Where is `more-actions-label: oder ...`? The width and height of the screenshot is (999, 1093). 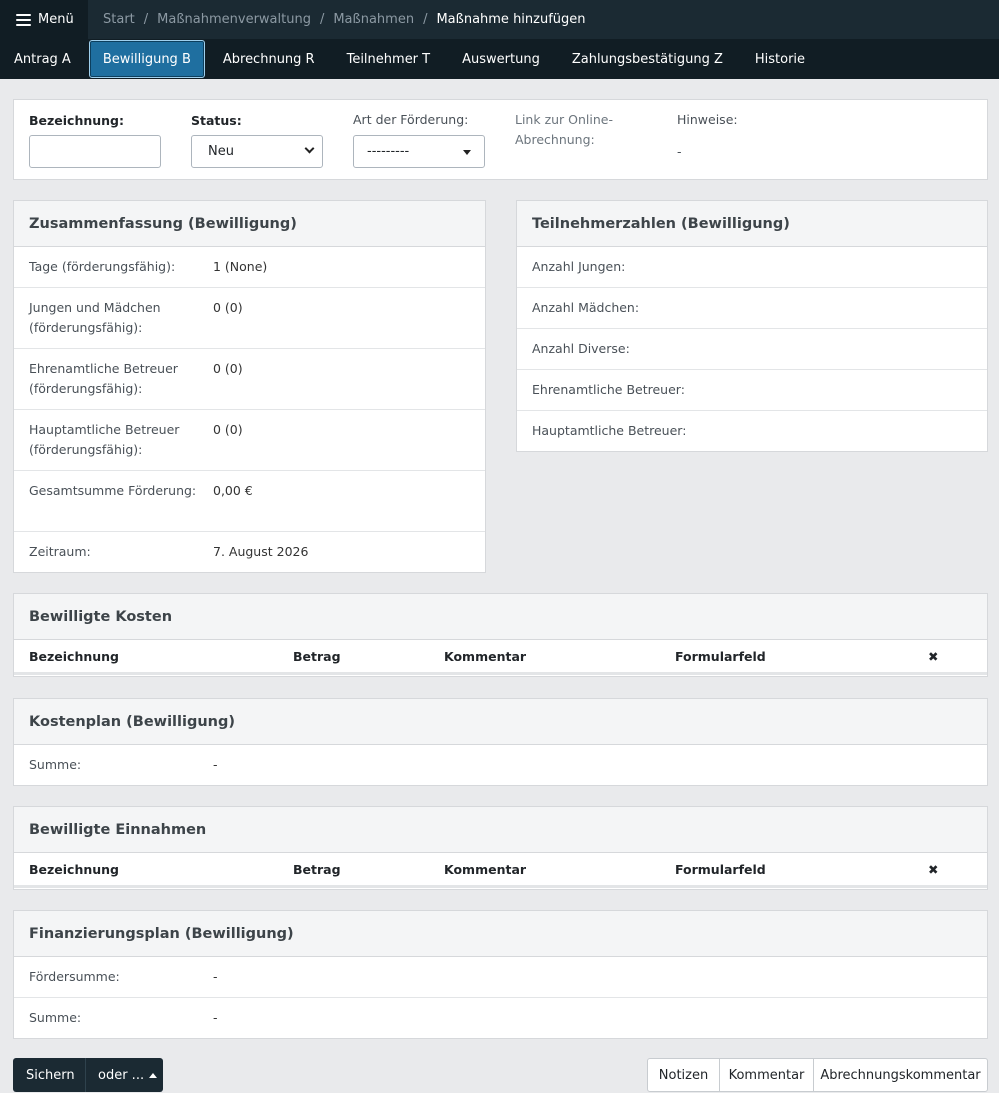 more-actions-label: oder ... is located at coordinates (121, 1075).